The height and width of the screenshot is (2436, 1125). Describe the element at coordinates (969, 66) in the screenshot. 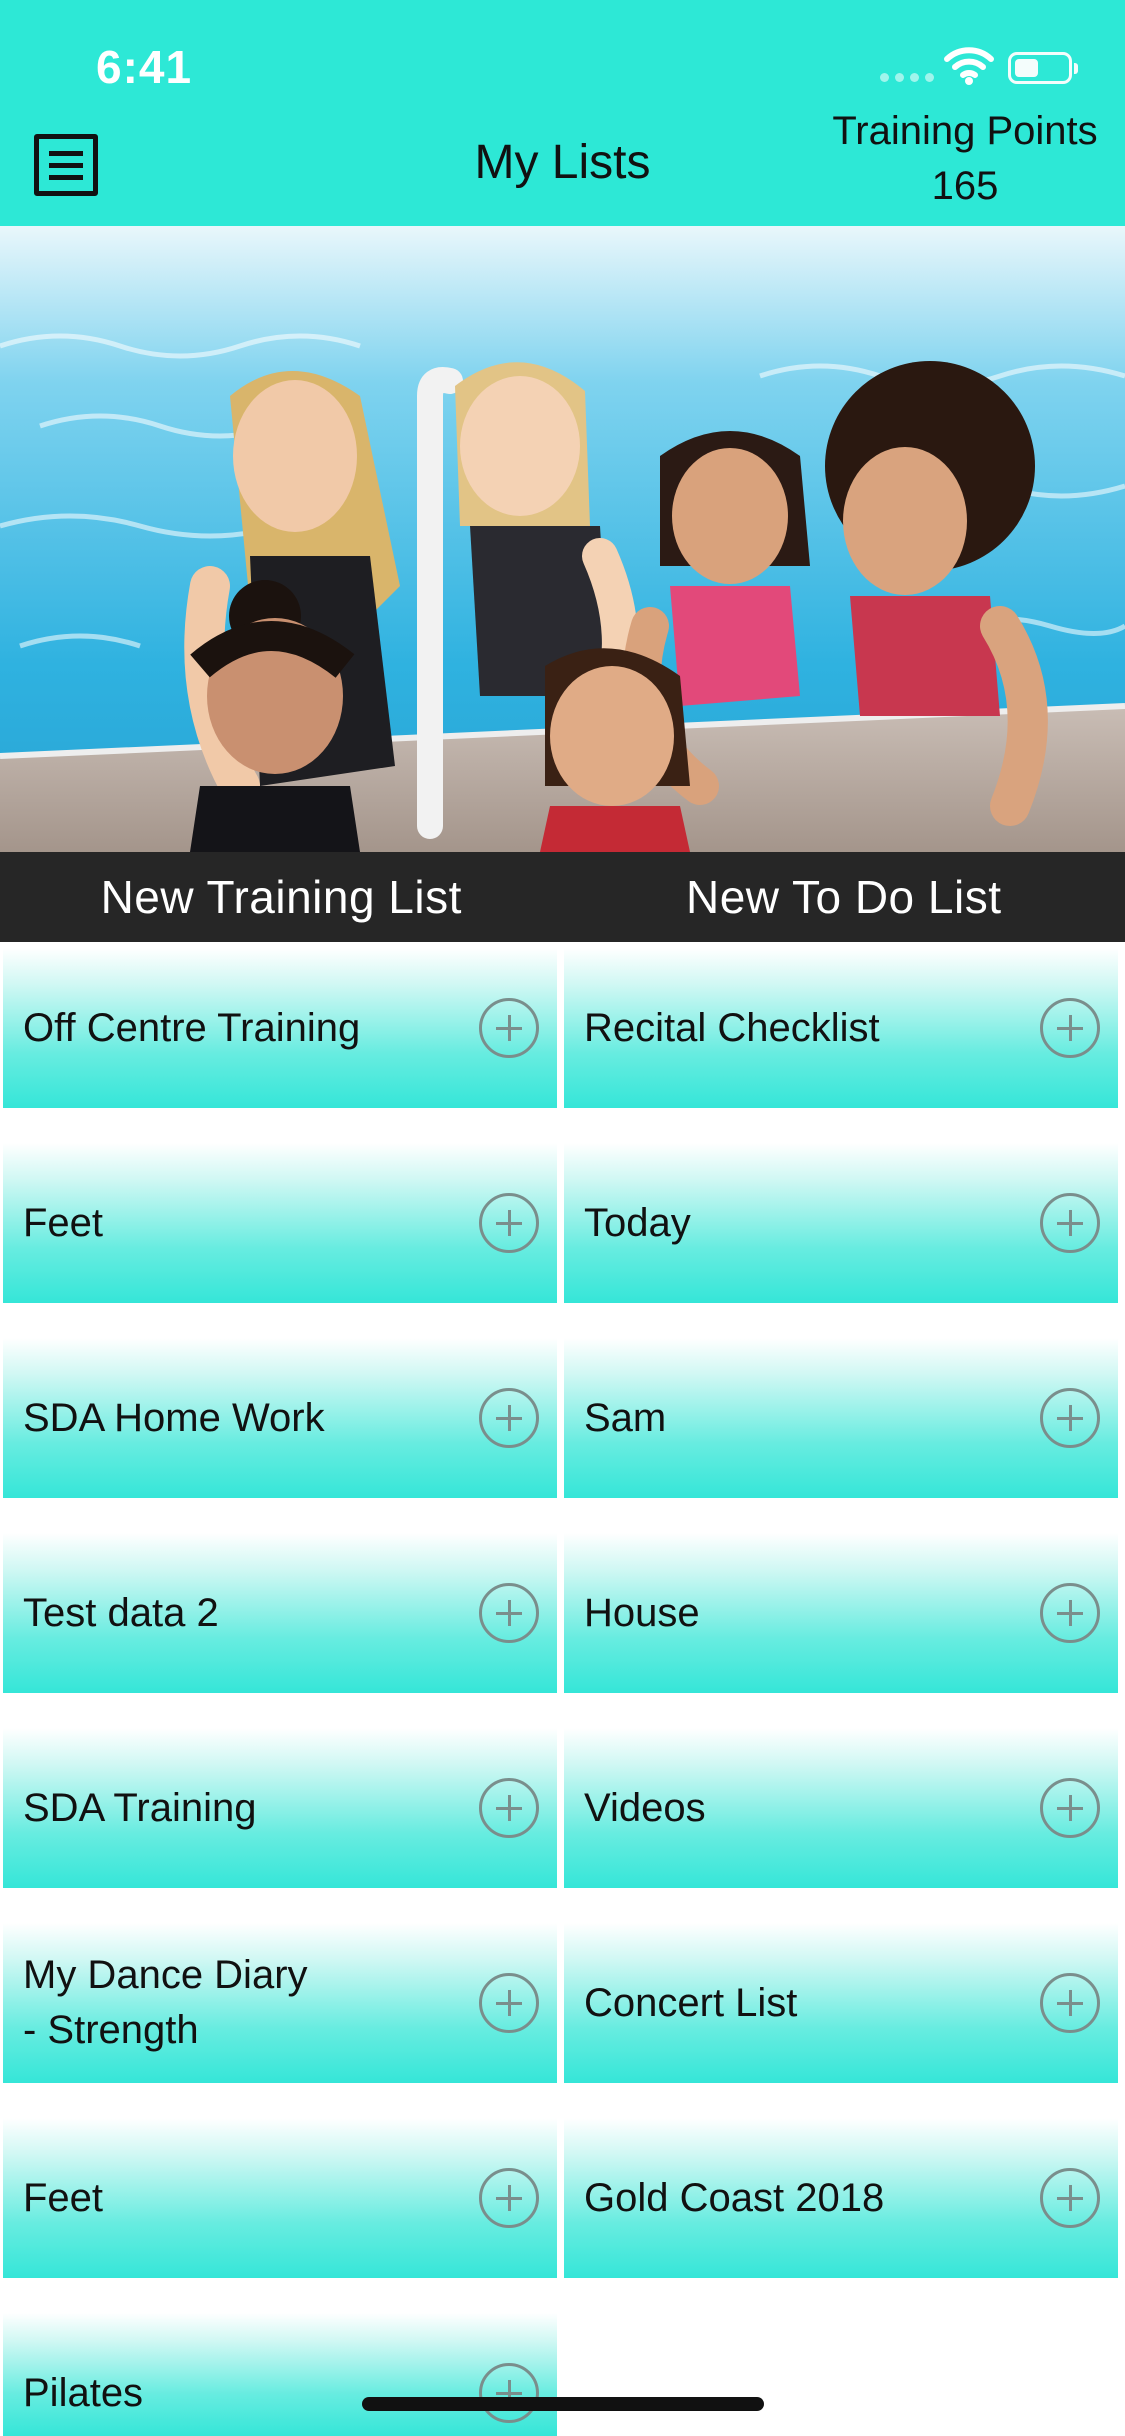

I see `wifi-icon` at that location.